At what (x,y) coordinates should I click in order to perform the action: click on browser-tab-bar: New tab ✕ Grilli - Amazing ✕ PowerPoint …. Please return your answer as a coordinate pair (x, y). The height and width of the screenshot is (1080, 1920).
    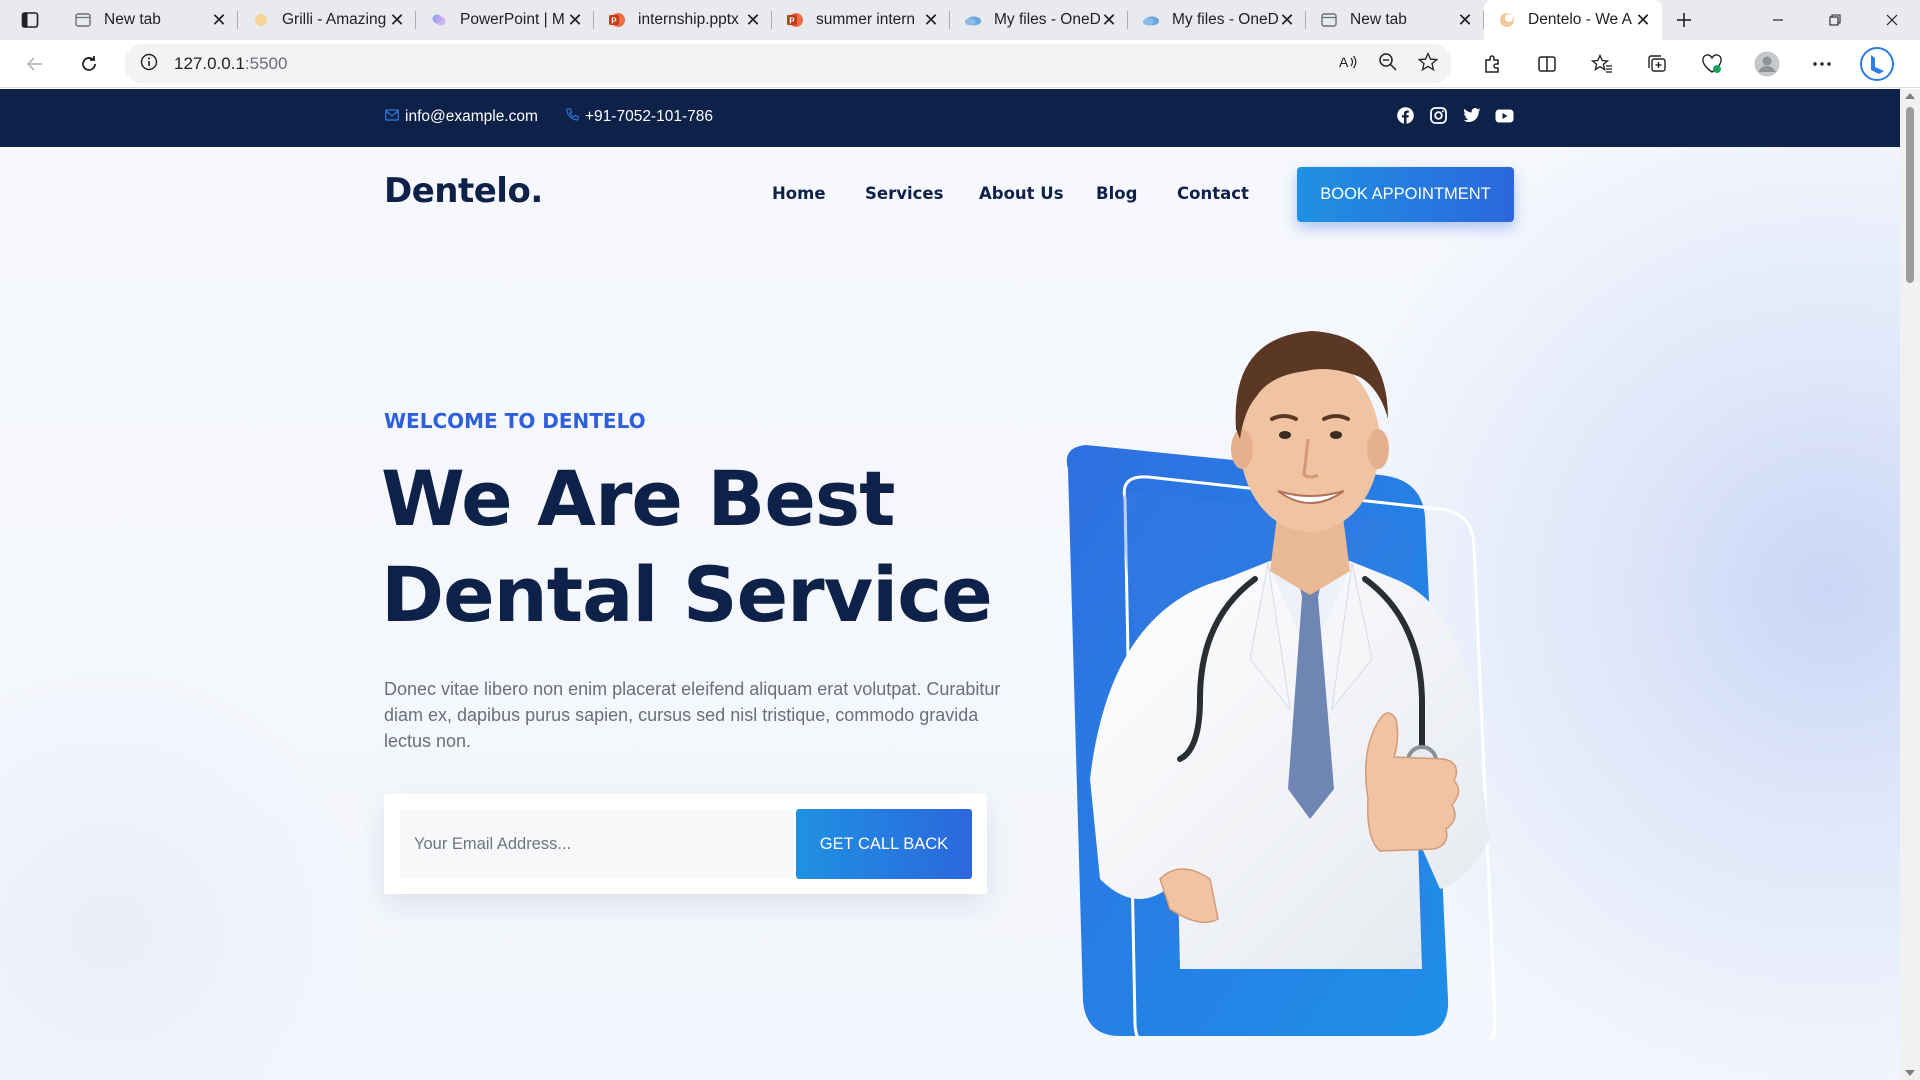
    Looking at the image, I should click on (960, 20).